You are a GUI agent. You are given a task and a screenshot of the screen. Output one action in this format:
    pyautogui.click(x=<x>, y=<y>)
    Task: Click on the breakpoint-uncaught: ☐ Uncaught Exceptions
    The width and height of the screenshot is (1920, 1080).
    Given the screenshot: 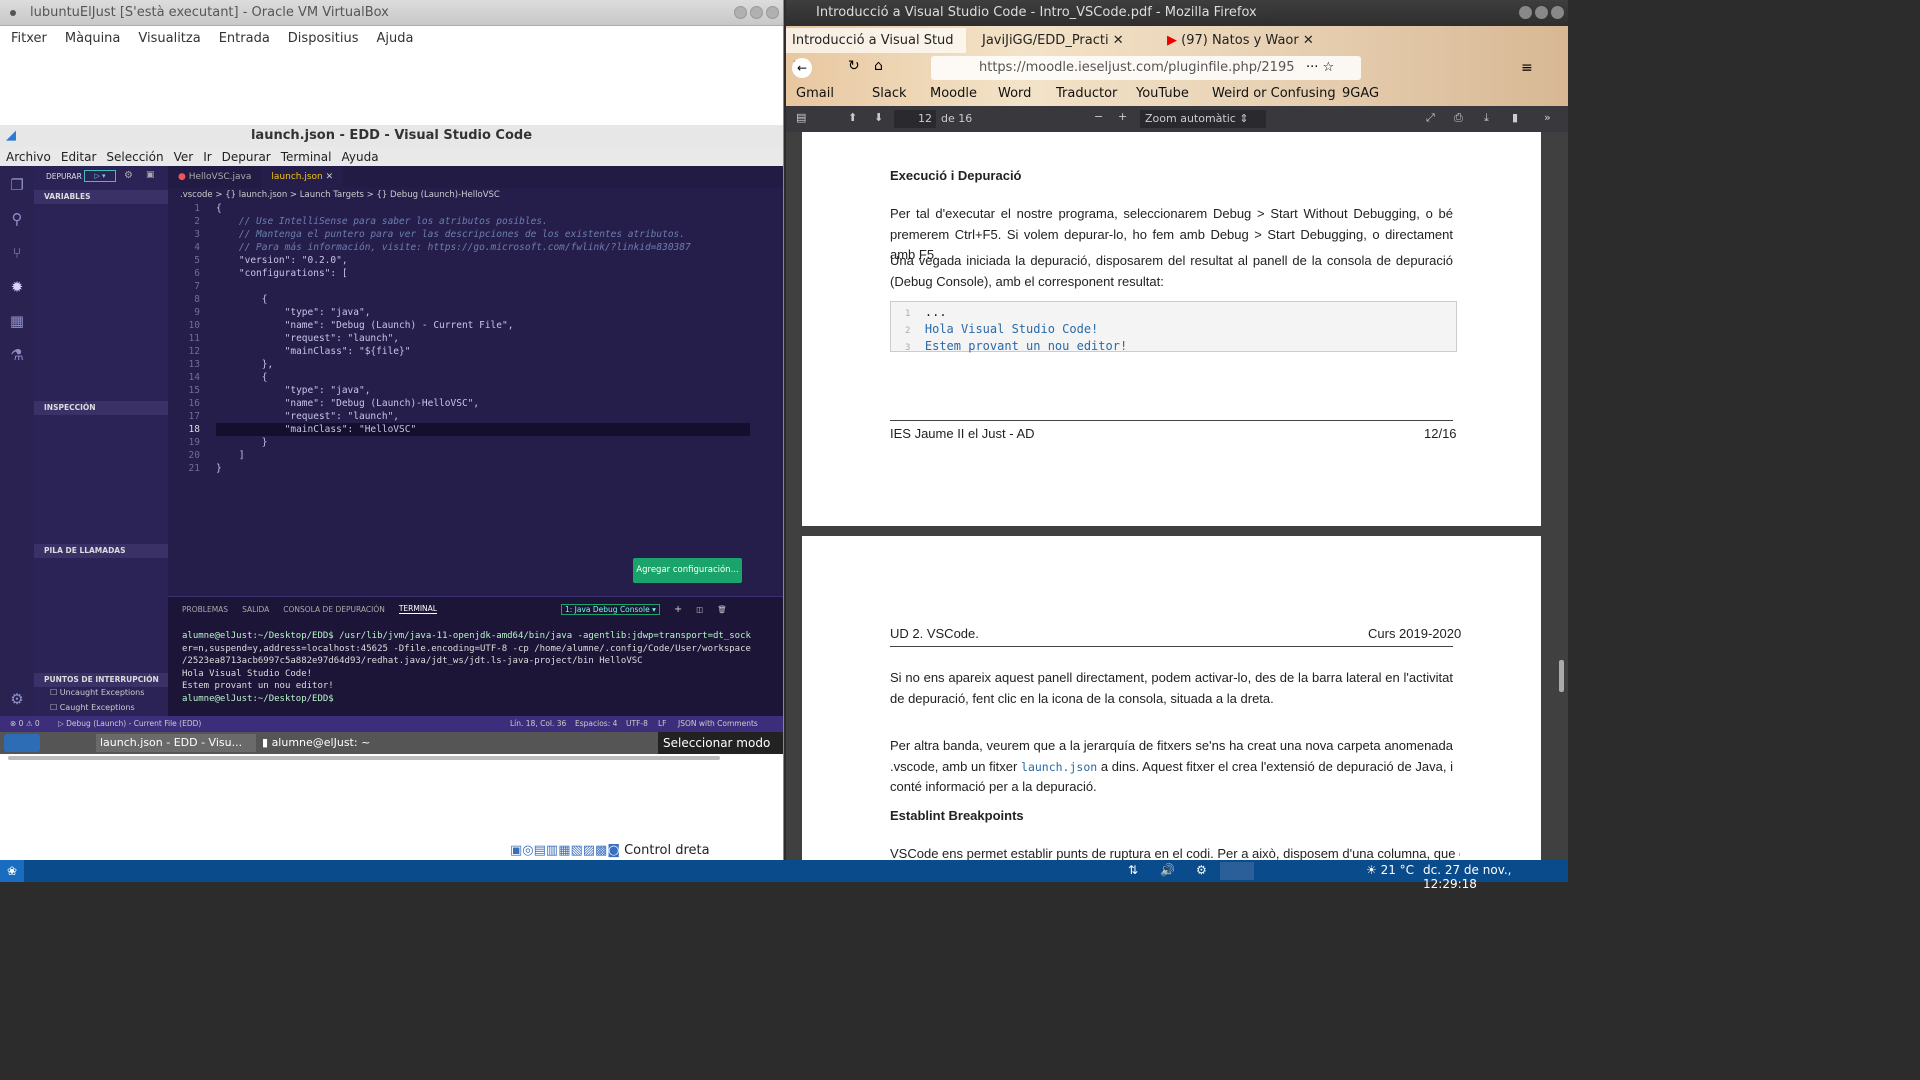 What is the action you would take?
    pyautogui.click(x=97, y=692)
    